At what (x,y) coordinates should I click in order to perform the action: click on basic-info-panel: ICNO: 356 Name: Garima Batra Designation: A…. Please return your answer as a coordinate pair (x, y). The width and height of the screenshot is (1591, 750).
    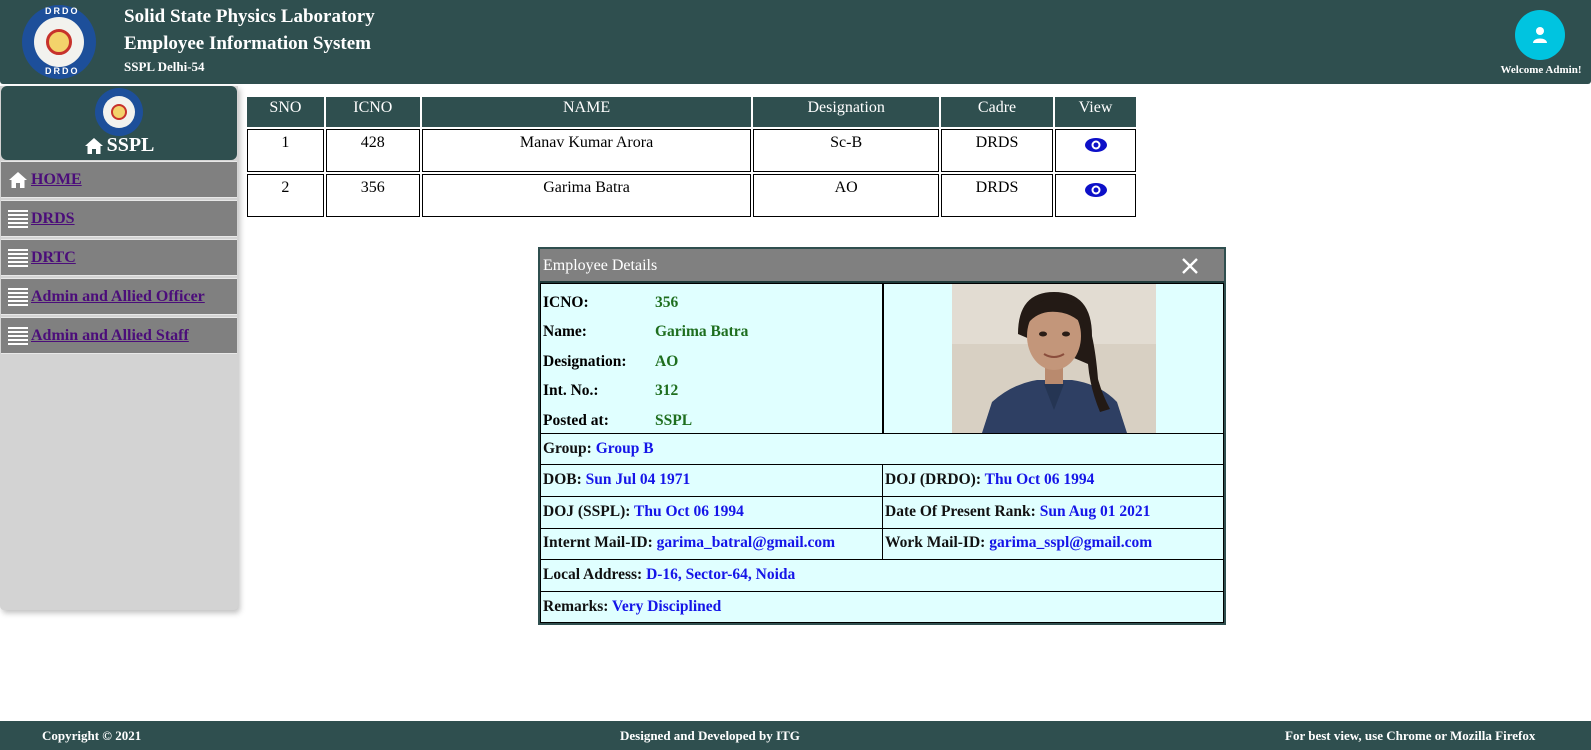
    Looking at the image, I should click on (711, 358).